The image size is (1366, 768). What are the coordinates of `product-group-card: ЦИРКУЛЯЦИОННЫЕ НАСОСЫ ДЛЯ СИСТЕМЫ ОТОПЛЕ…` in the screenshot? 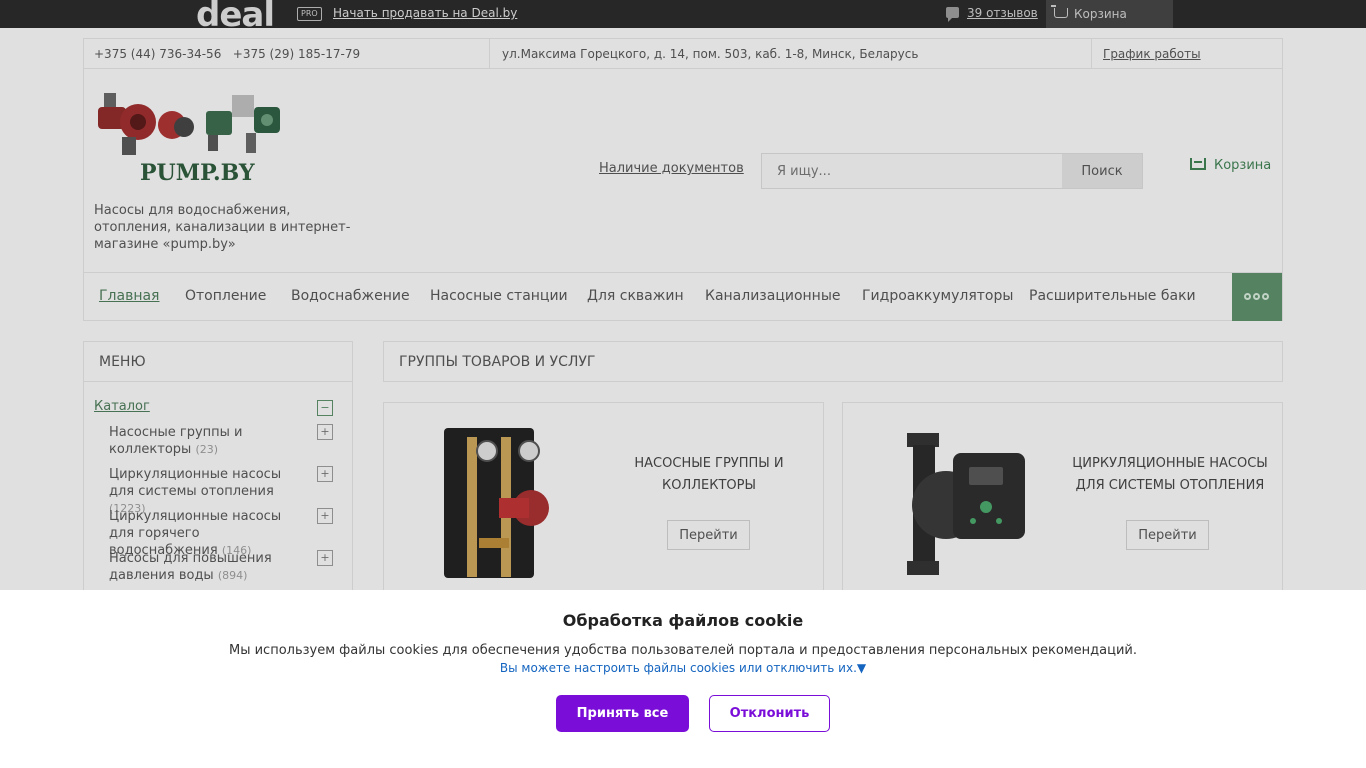 It's located at (1062, 502).